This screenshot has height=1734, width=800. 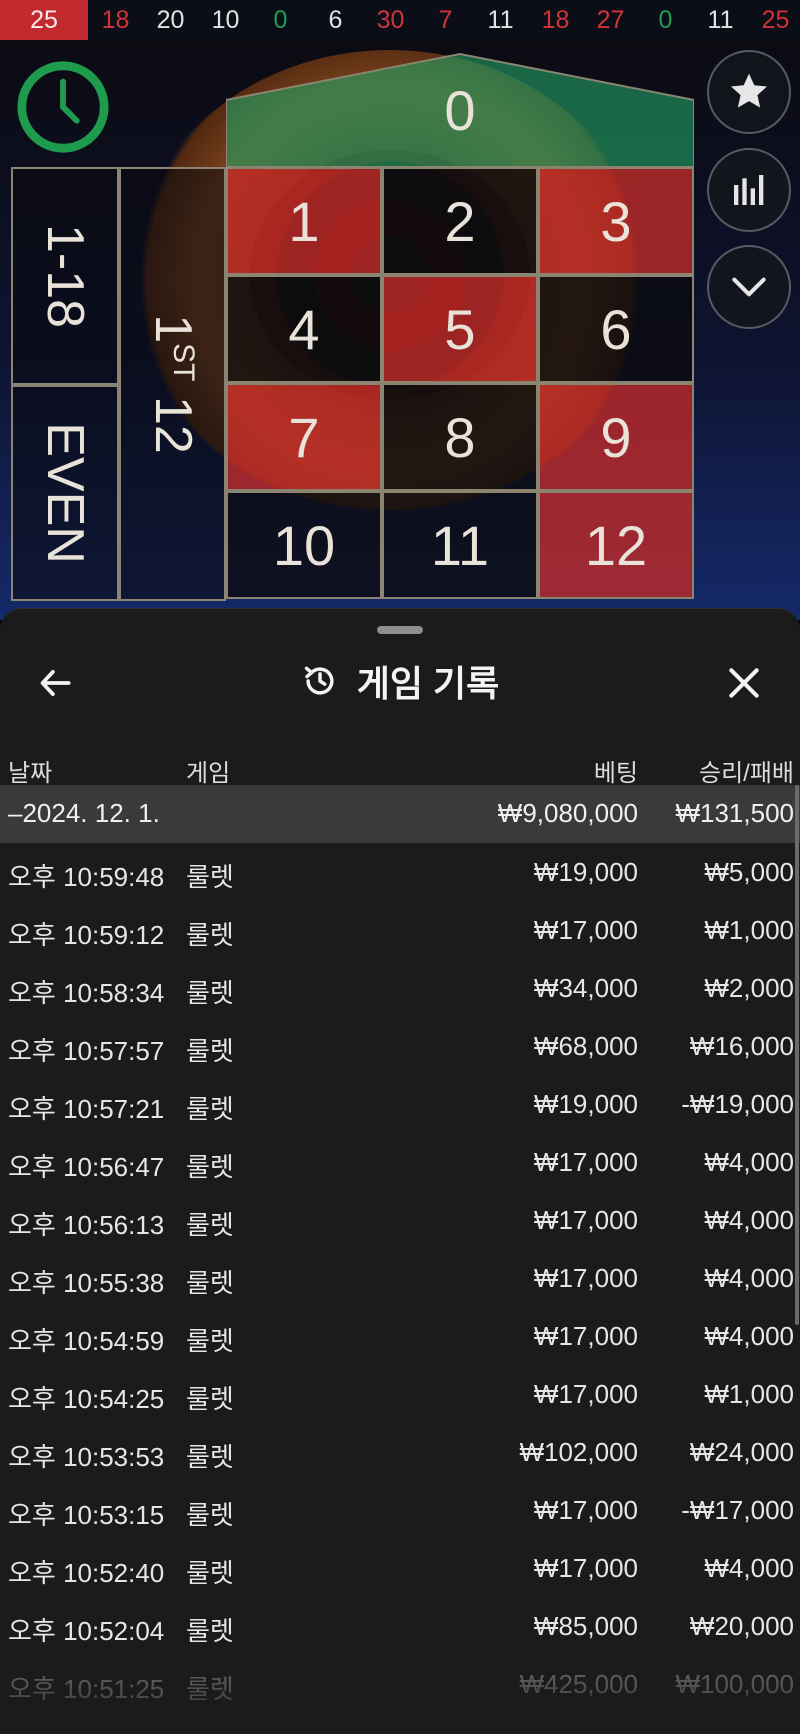 What do you see at coordinates (616, 770) in the screenshot?
I see `column-header-bet: 베팅` at bounding box center [616, 770].